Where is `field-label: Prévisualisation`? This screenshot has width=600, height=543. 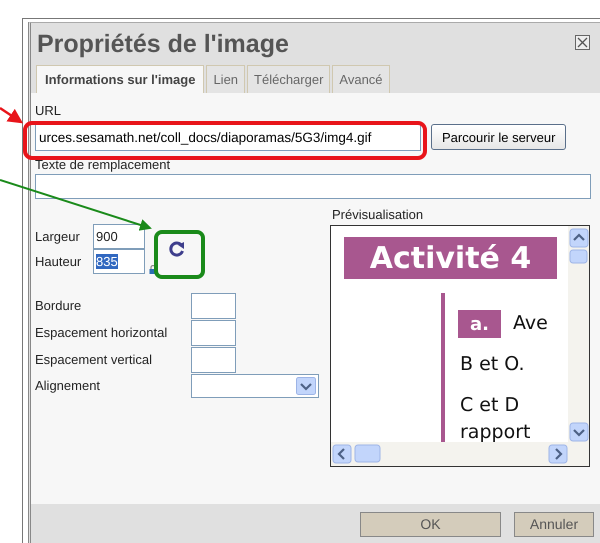
field-label: Prévisualisation is located at coordinates (378, 215).